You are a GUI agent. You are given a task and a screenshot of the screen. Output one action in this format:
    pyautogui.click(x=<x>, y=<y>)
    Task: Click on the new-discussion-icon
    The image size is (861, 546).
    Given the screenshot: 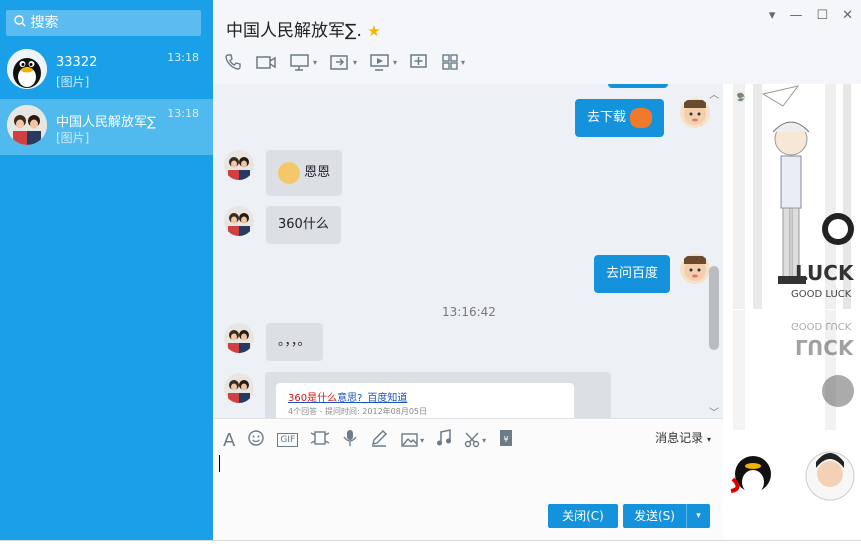 What is the action you would take?
    pyautogui.click(x=419, y=62)
    